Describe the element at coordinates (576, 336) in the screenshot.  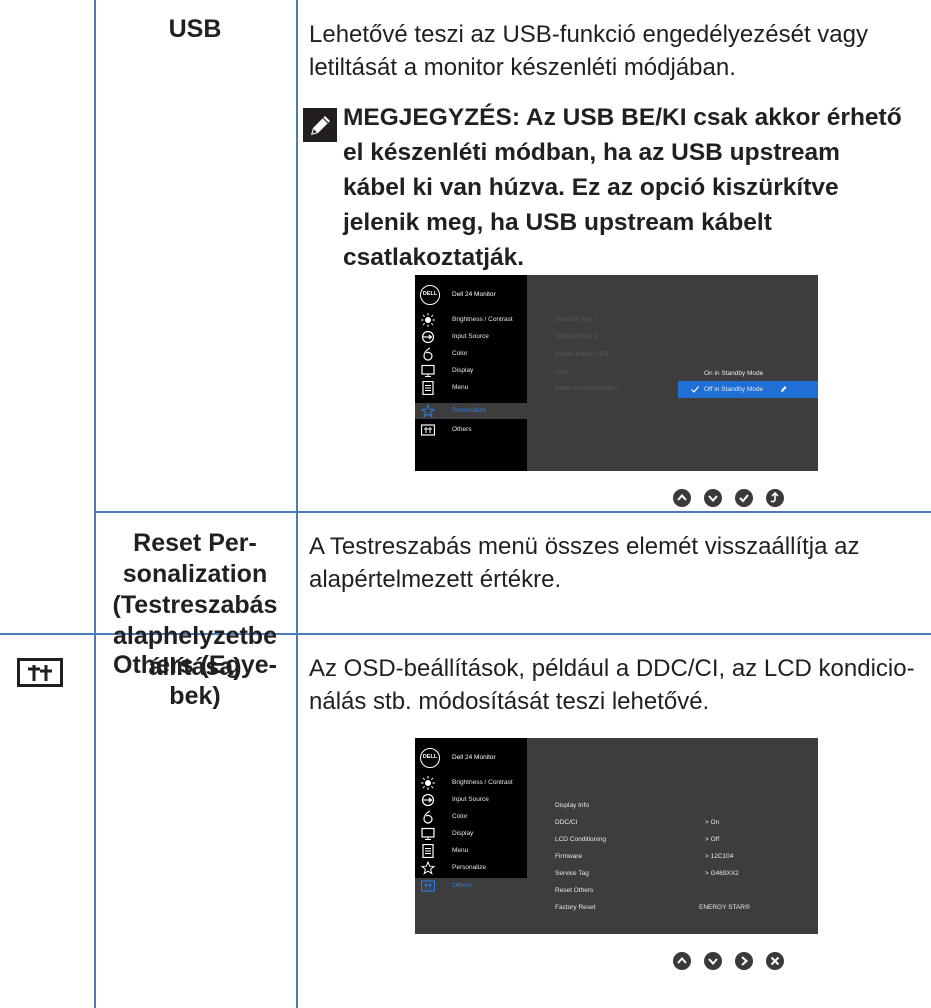
I see `osd-submenu-item: Shortcut Key 2` at that location.